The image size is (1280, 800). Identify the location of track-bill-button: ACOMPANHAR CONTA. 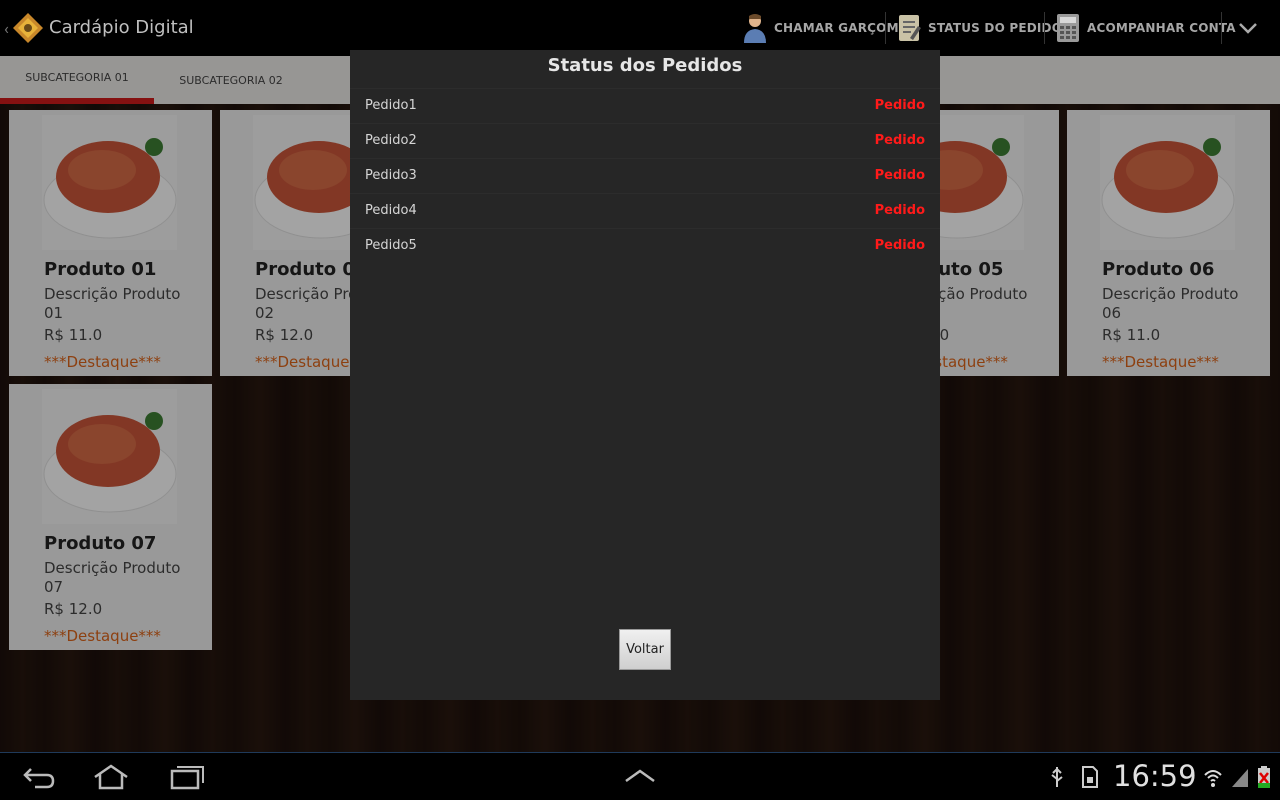
(1145, 28).